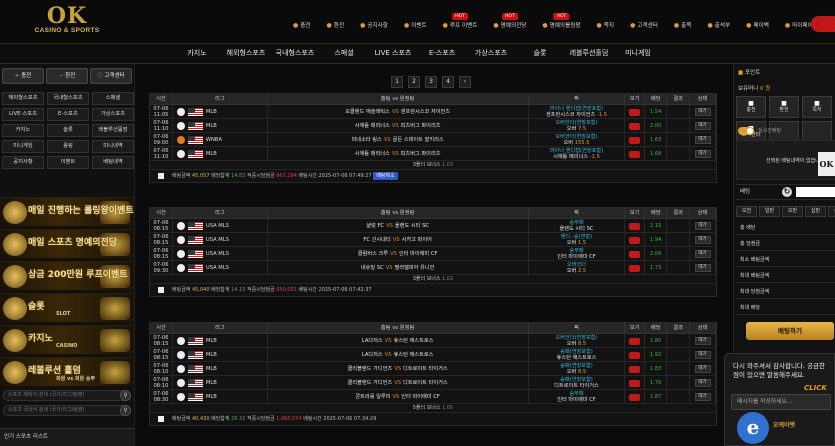 This screenshot has height=446, width=835. I want to click on promo-banner: 레볼루션 홀덤 회원 vs 회원 승부, so click(67, 371).